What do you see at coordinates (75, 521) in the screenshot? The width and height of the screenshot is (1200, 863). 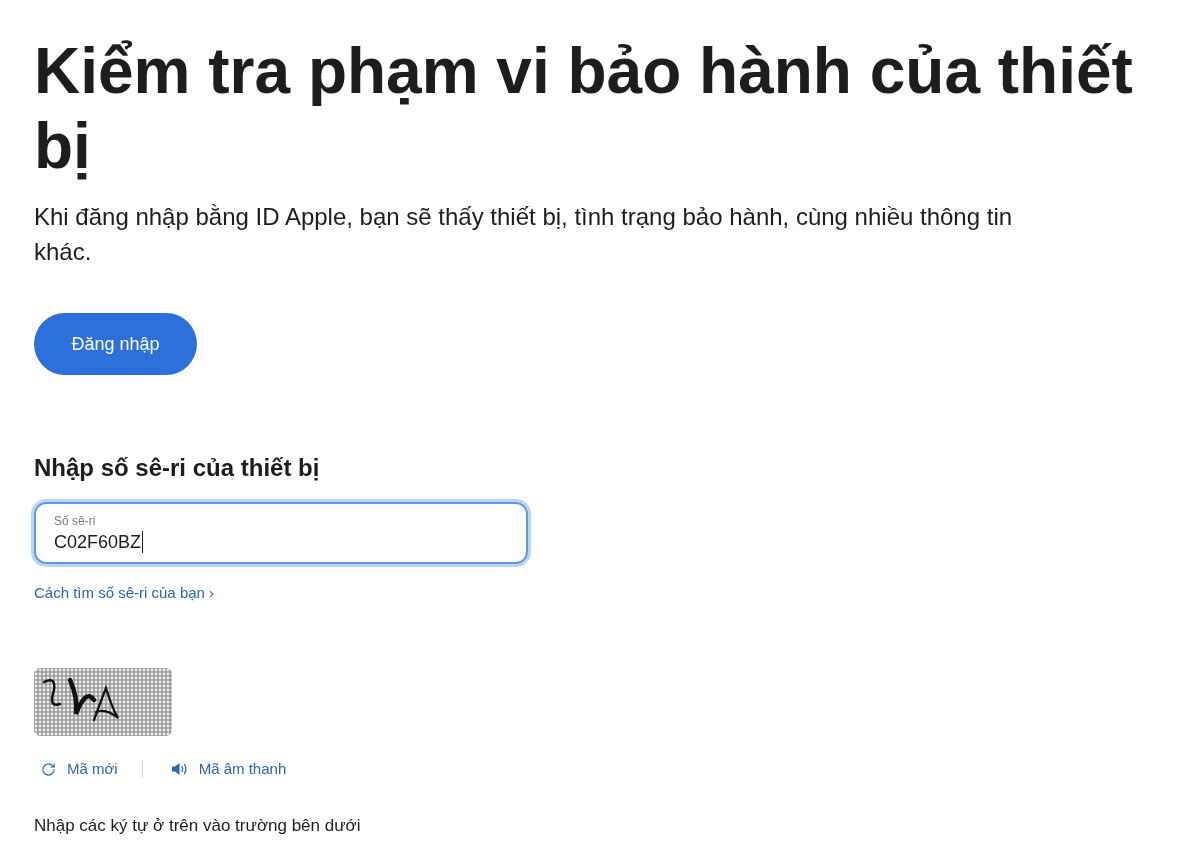 I see `field-label: Số sê-ri` at bounding box center [75, 521].